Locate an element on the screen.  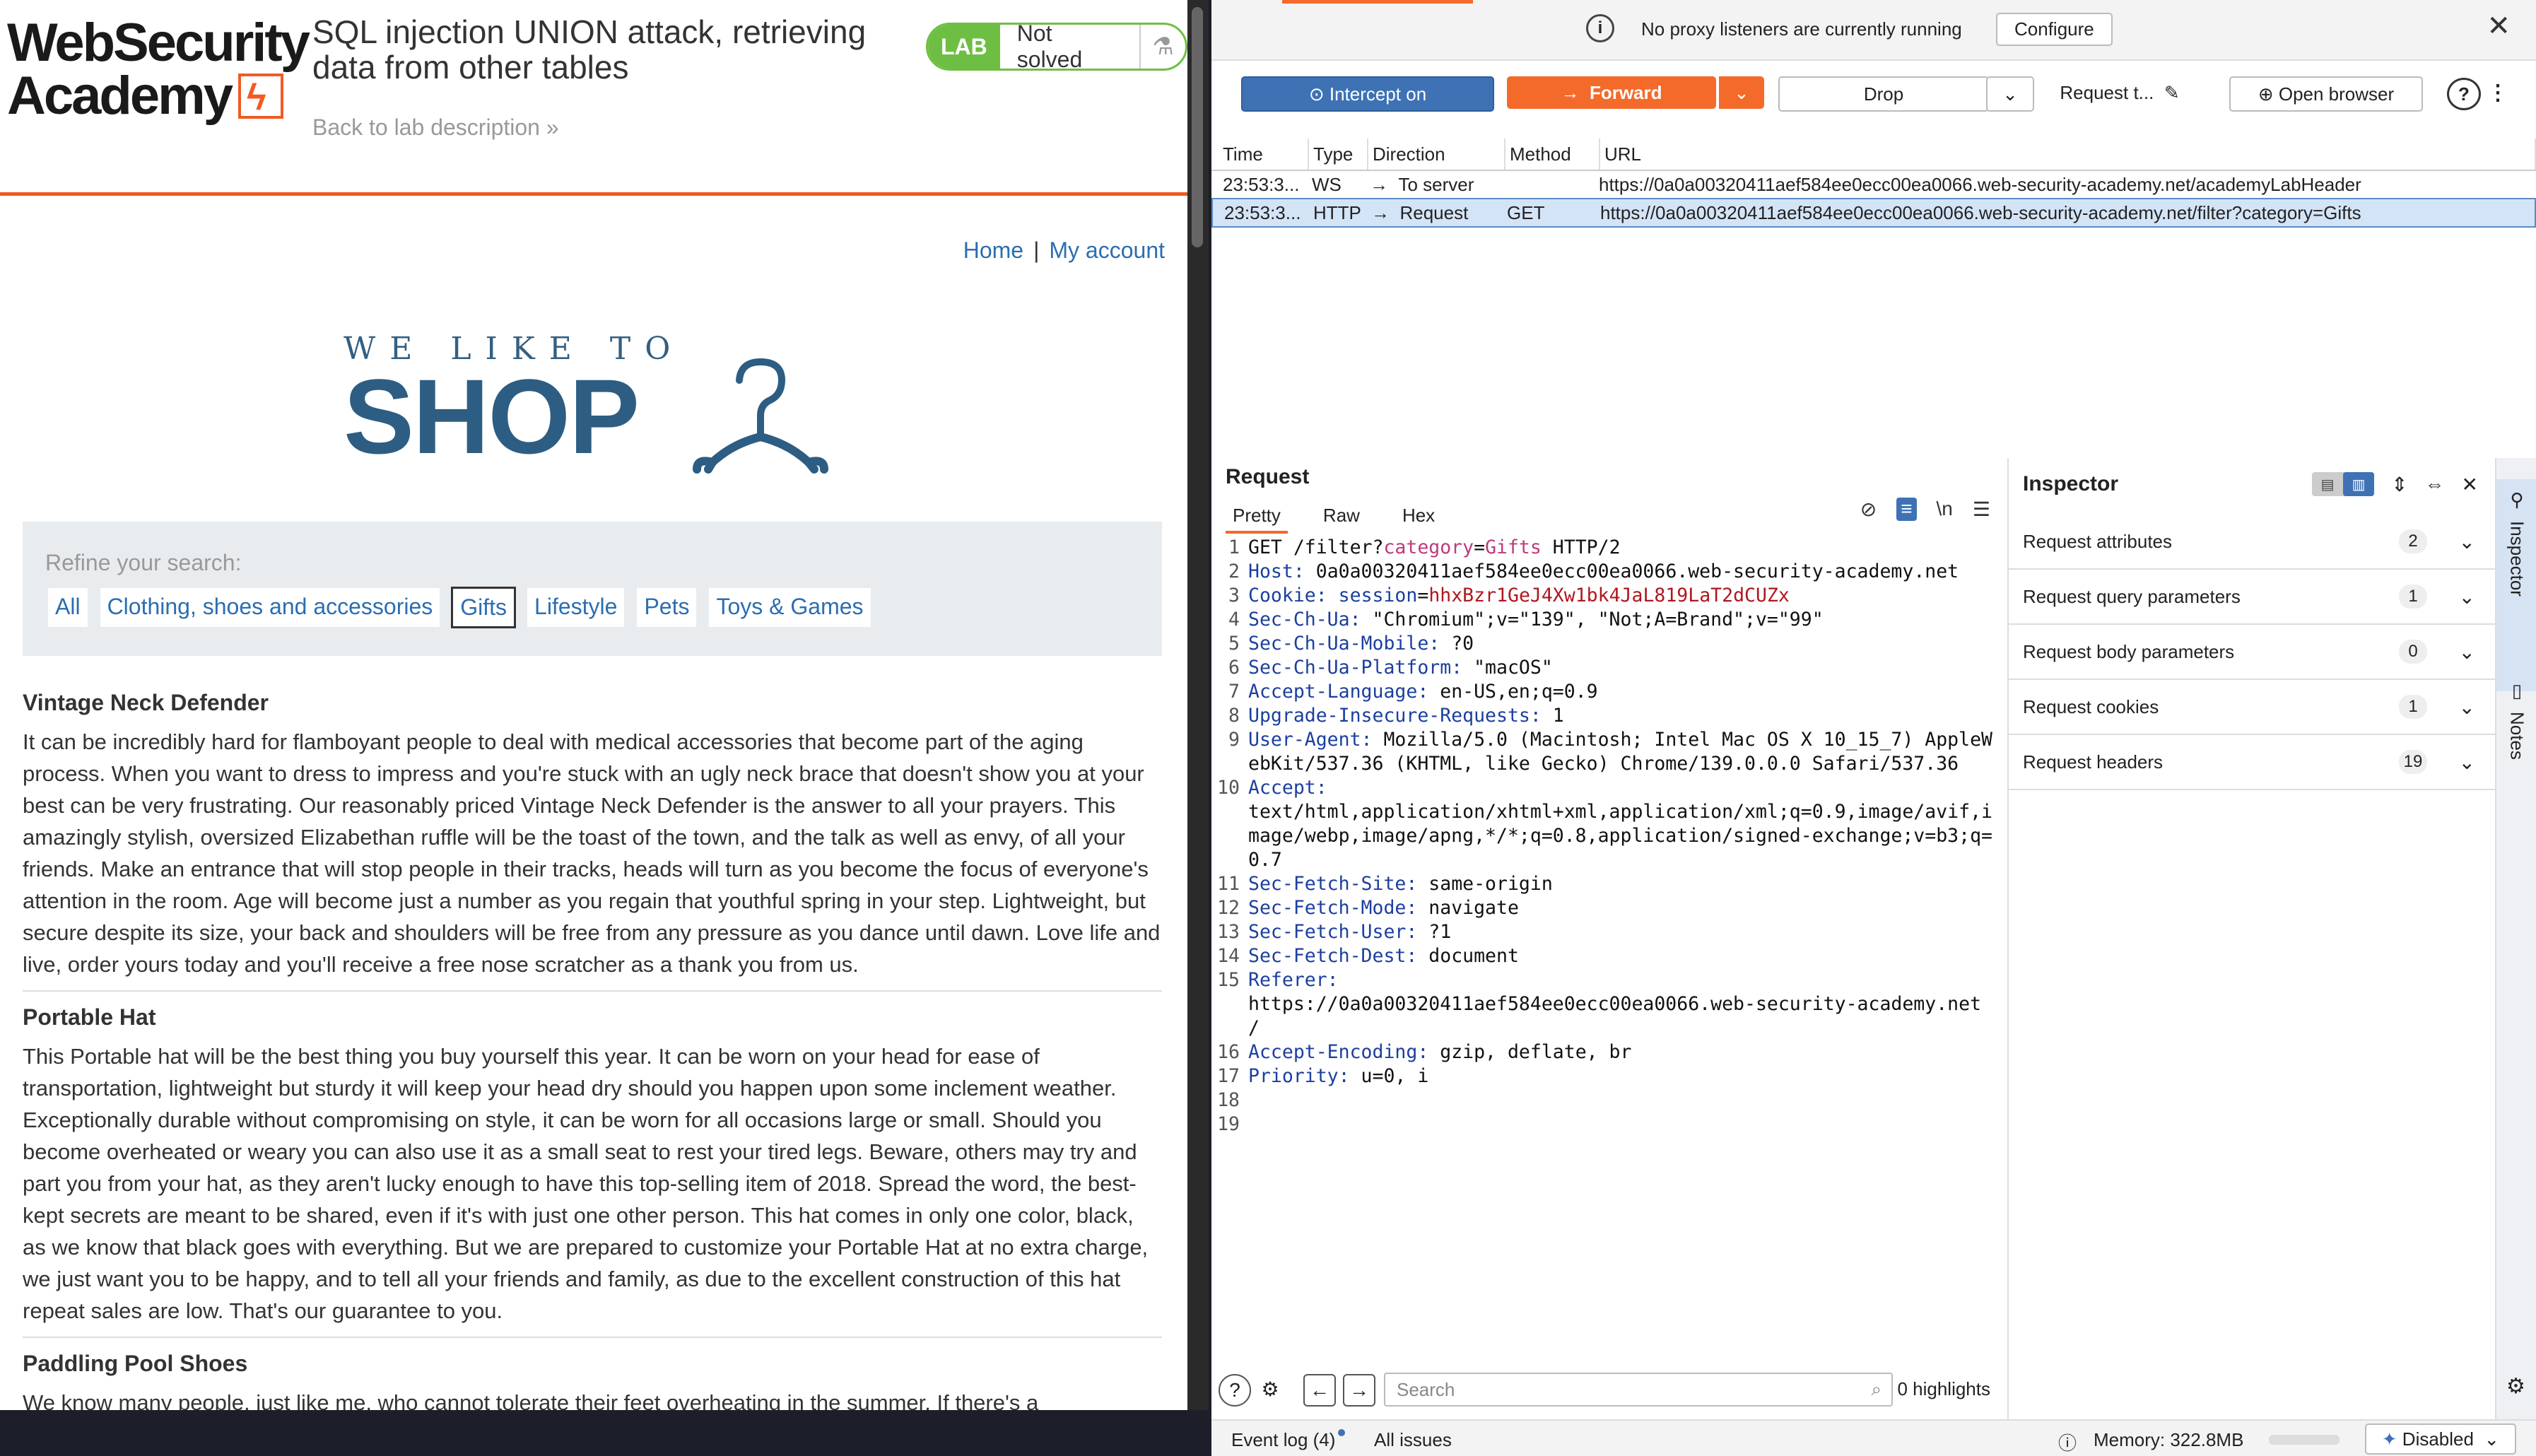
event-log-button: Event log (4) is located at coordinates (1289, 1440).